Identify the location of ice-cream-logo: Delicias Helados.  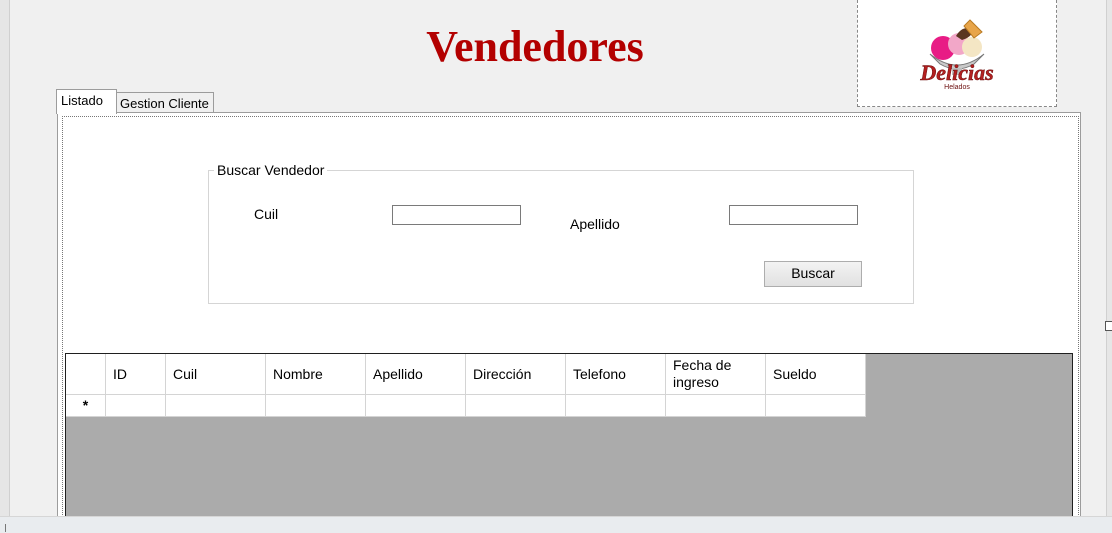
(956, 55).